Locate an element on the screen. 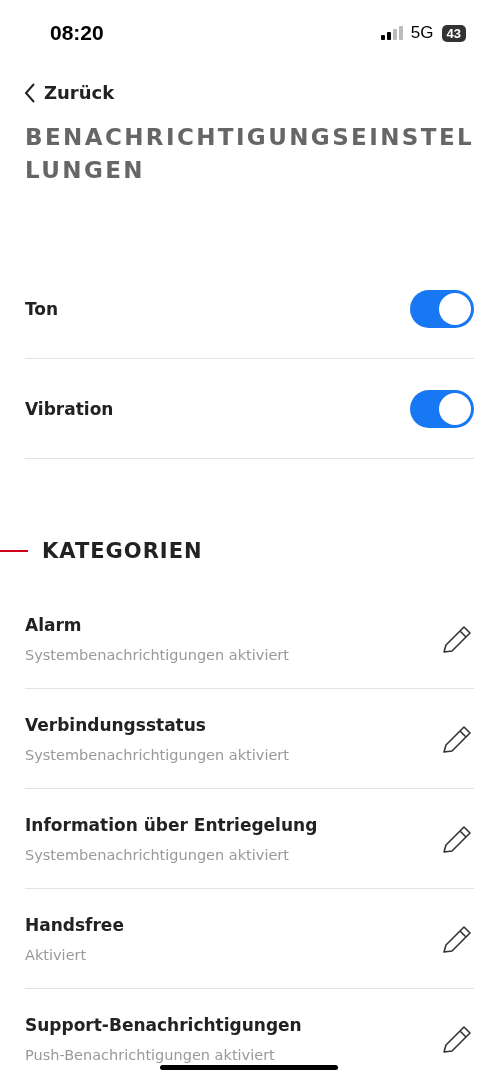 The width and height of the screenshot is (498, 1080). accent-line is located at coordinates (14, 551).